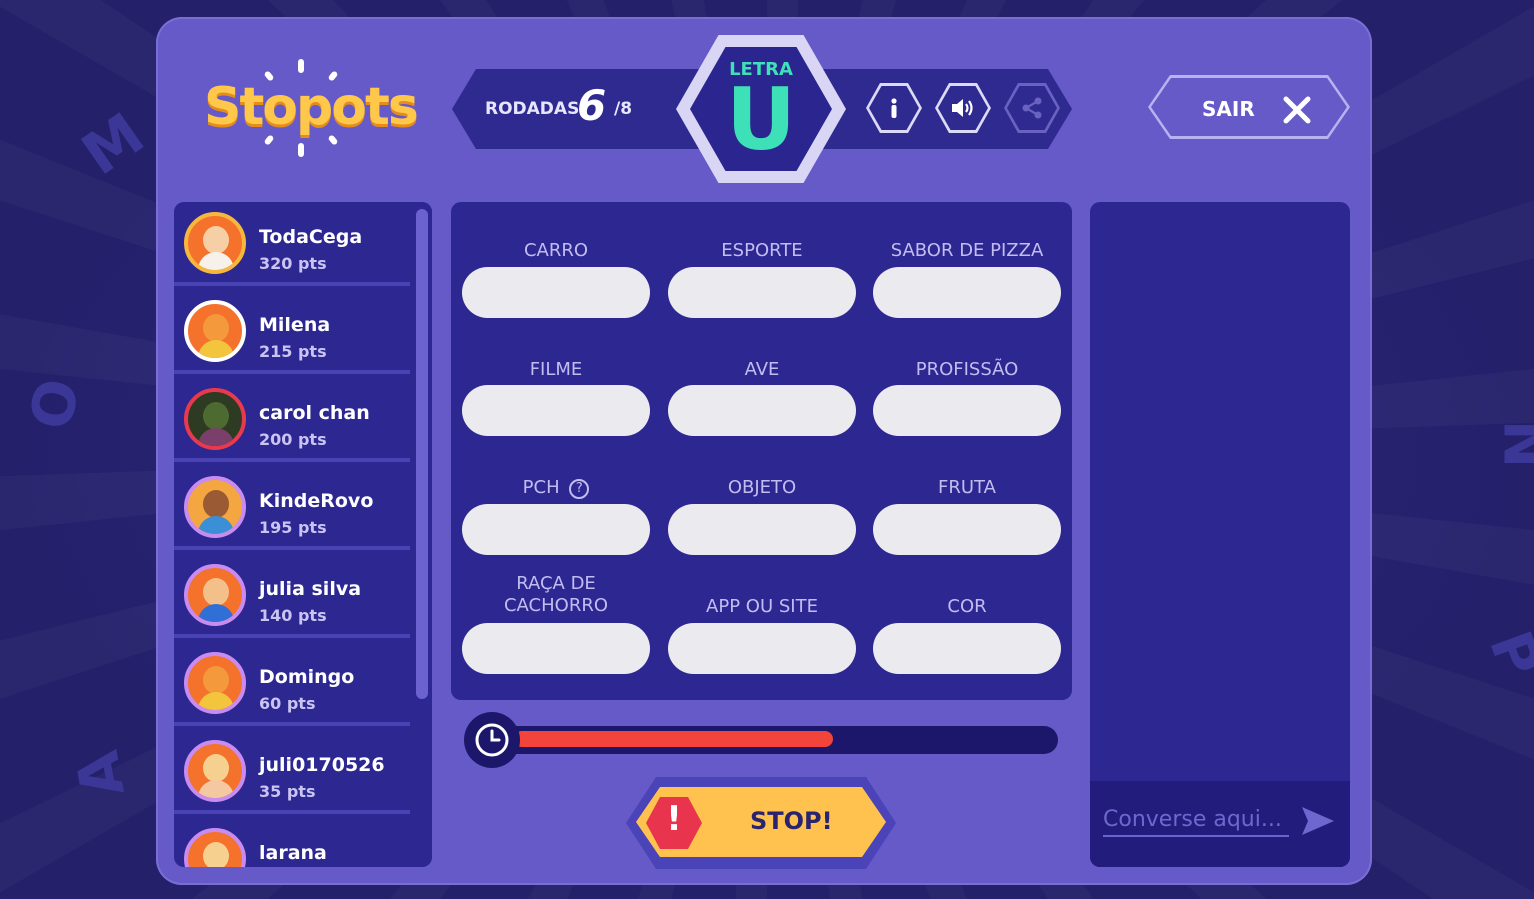 This screenshot has height=899, width=1534. I want to click on player-points: 60 pts, so click(287, 703).